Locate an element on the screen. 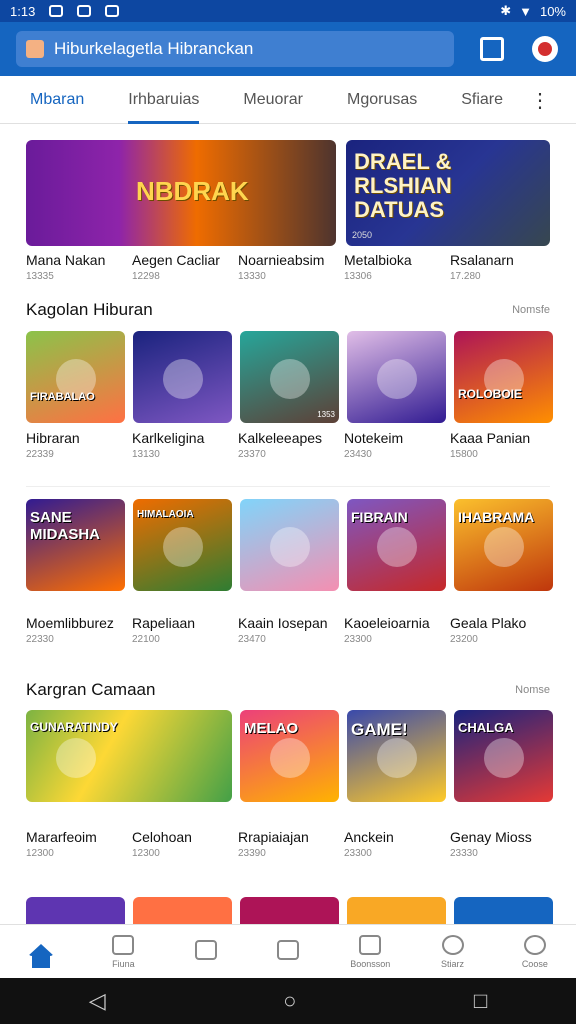  list-item: Metalbioka 13306 is located at coordinates (397, 267).